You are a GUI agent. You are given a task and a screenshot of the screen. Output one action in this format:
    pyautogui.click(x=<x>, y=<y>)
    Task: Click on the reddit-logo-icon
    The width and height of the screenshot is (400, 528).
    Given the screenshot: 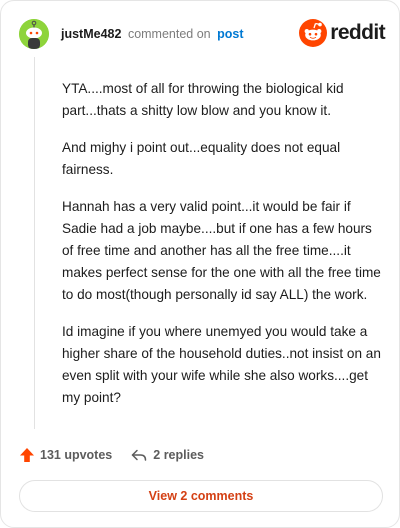 What is the action you would take?
    pyautogui.click(x=313, y=33)
    